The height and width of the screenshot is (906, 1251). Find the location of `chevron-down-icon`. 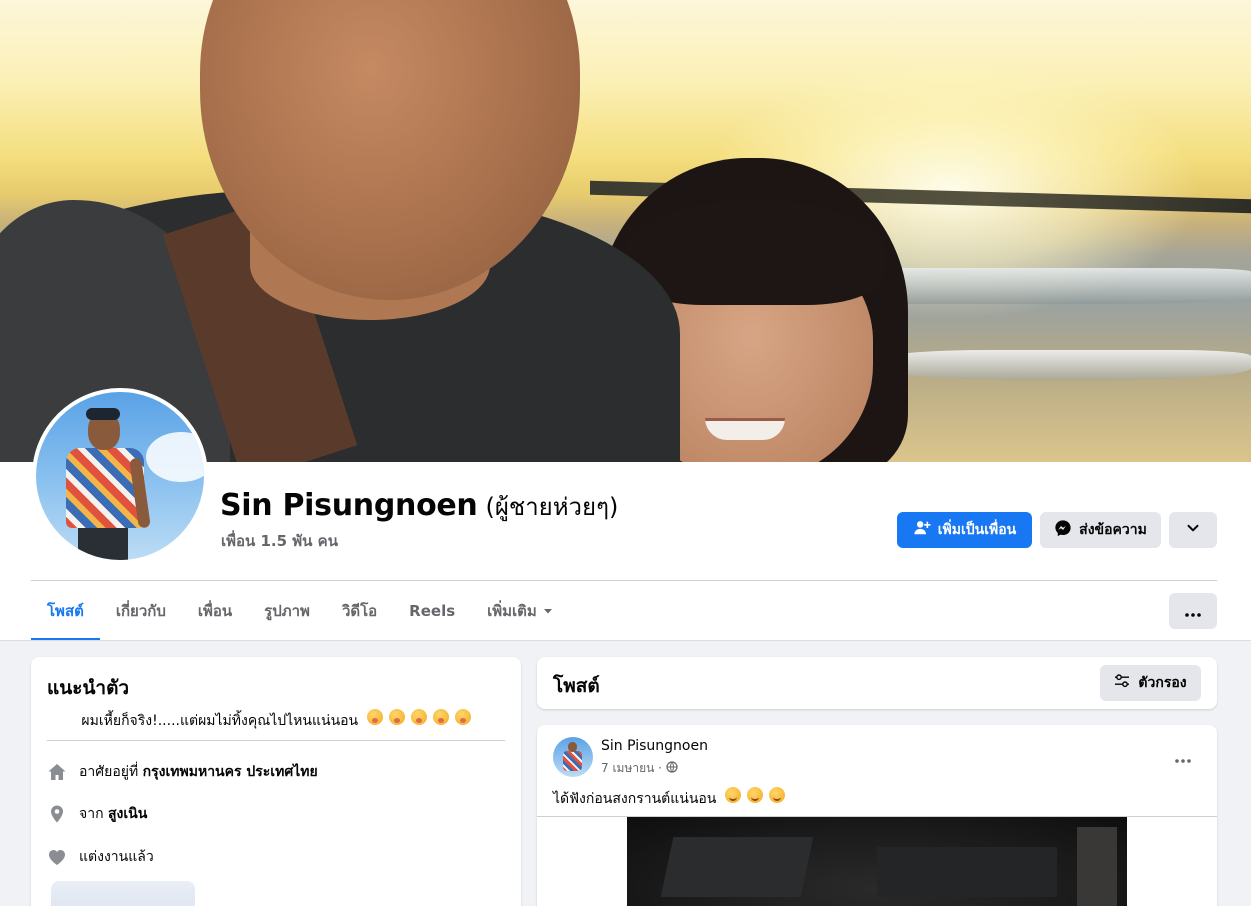

chevron-down-icon is located at coordinates (1193, 530).